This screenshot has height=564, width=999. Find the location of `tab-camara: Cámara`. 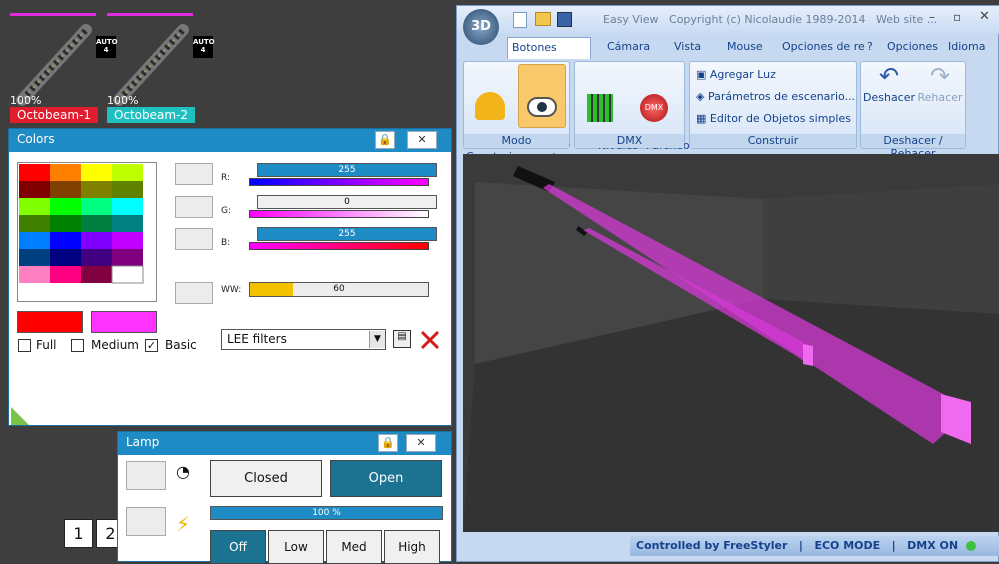

tab-camara: Cámara is located at coordinates (628, 48).